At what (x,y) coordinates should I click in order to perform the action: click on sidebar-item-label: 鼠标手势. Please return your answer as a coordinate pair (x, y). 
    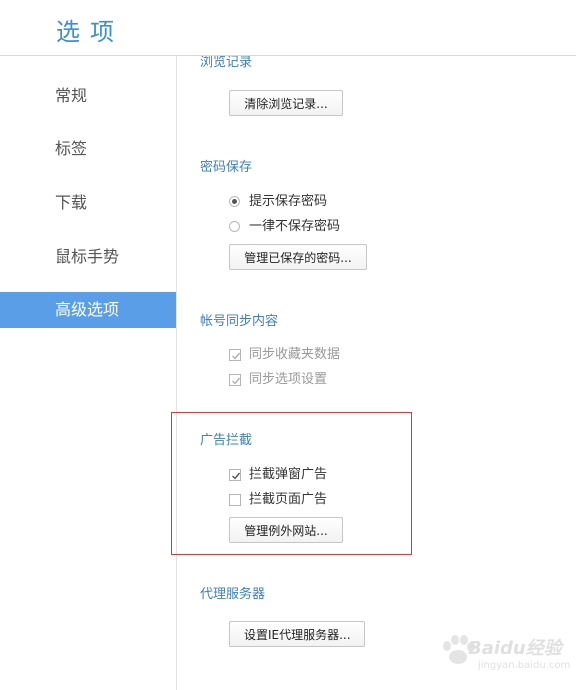
    Looking at the image, I should click on (87, 256).